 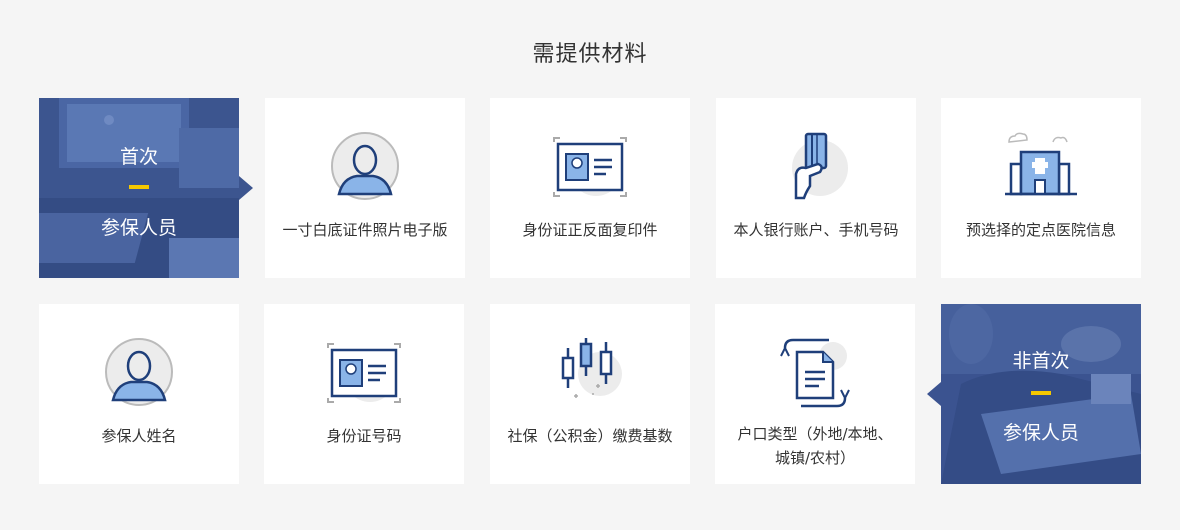 What do you see at coordinates (365, 168) in the screenshot?
I see `person-photo-icon` at bounding box center [365, 168].